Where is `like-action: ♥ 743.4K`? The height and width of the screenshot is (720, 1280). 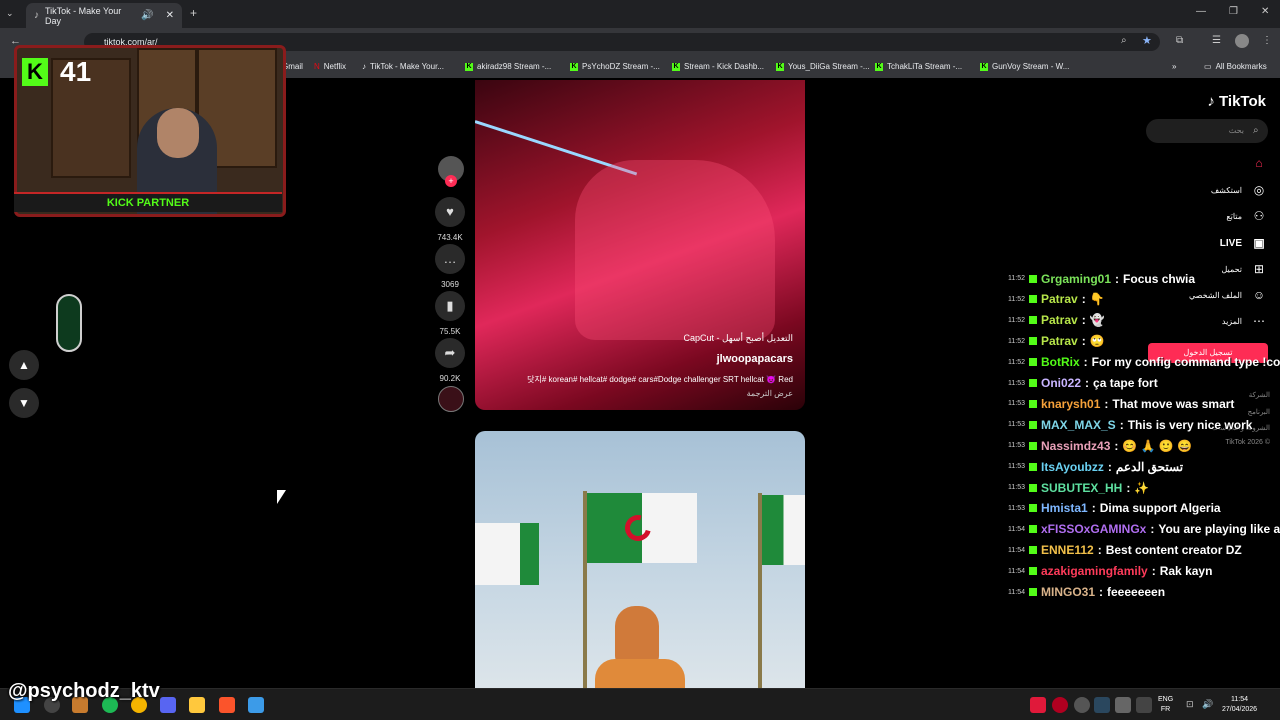 like-action: ♥ 743.4K is located at coordinates (450, 219).